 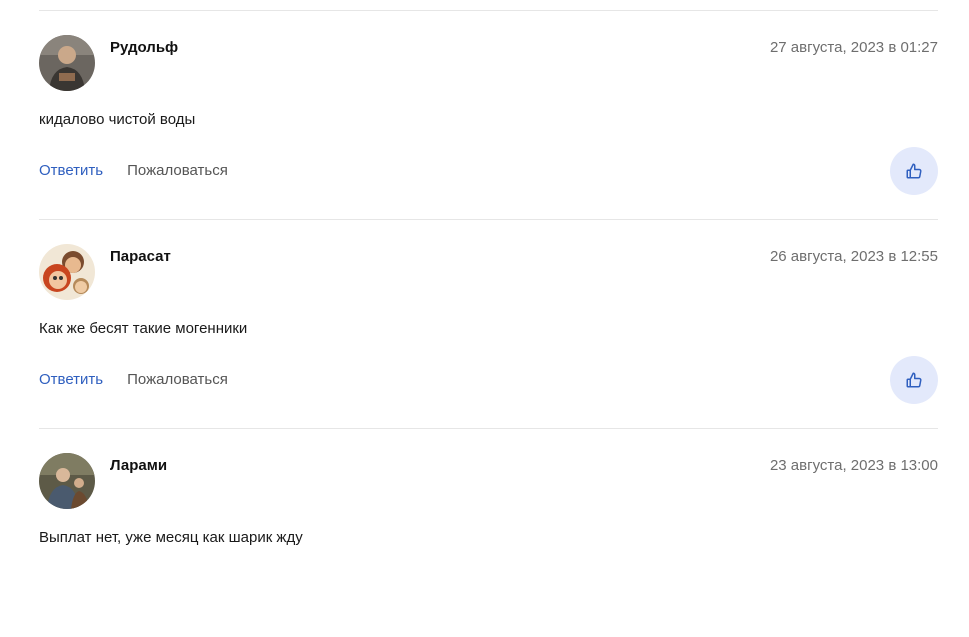 I want to click on comment-author: Рудольф, so click(x=144, y=47).